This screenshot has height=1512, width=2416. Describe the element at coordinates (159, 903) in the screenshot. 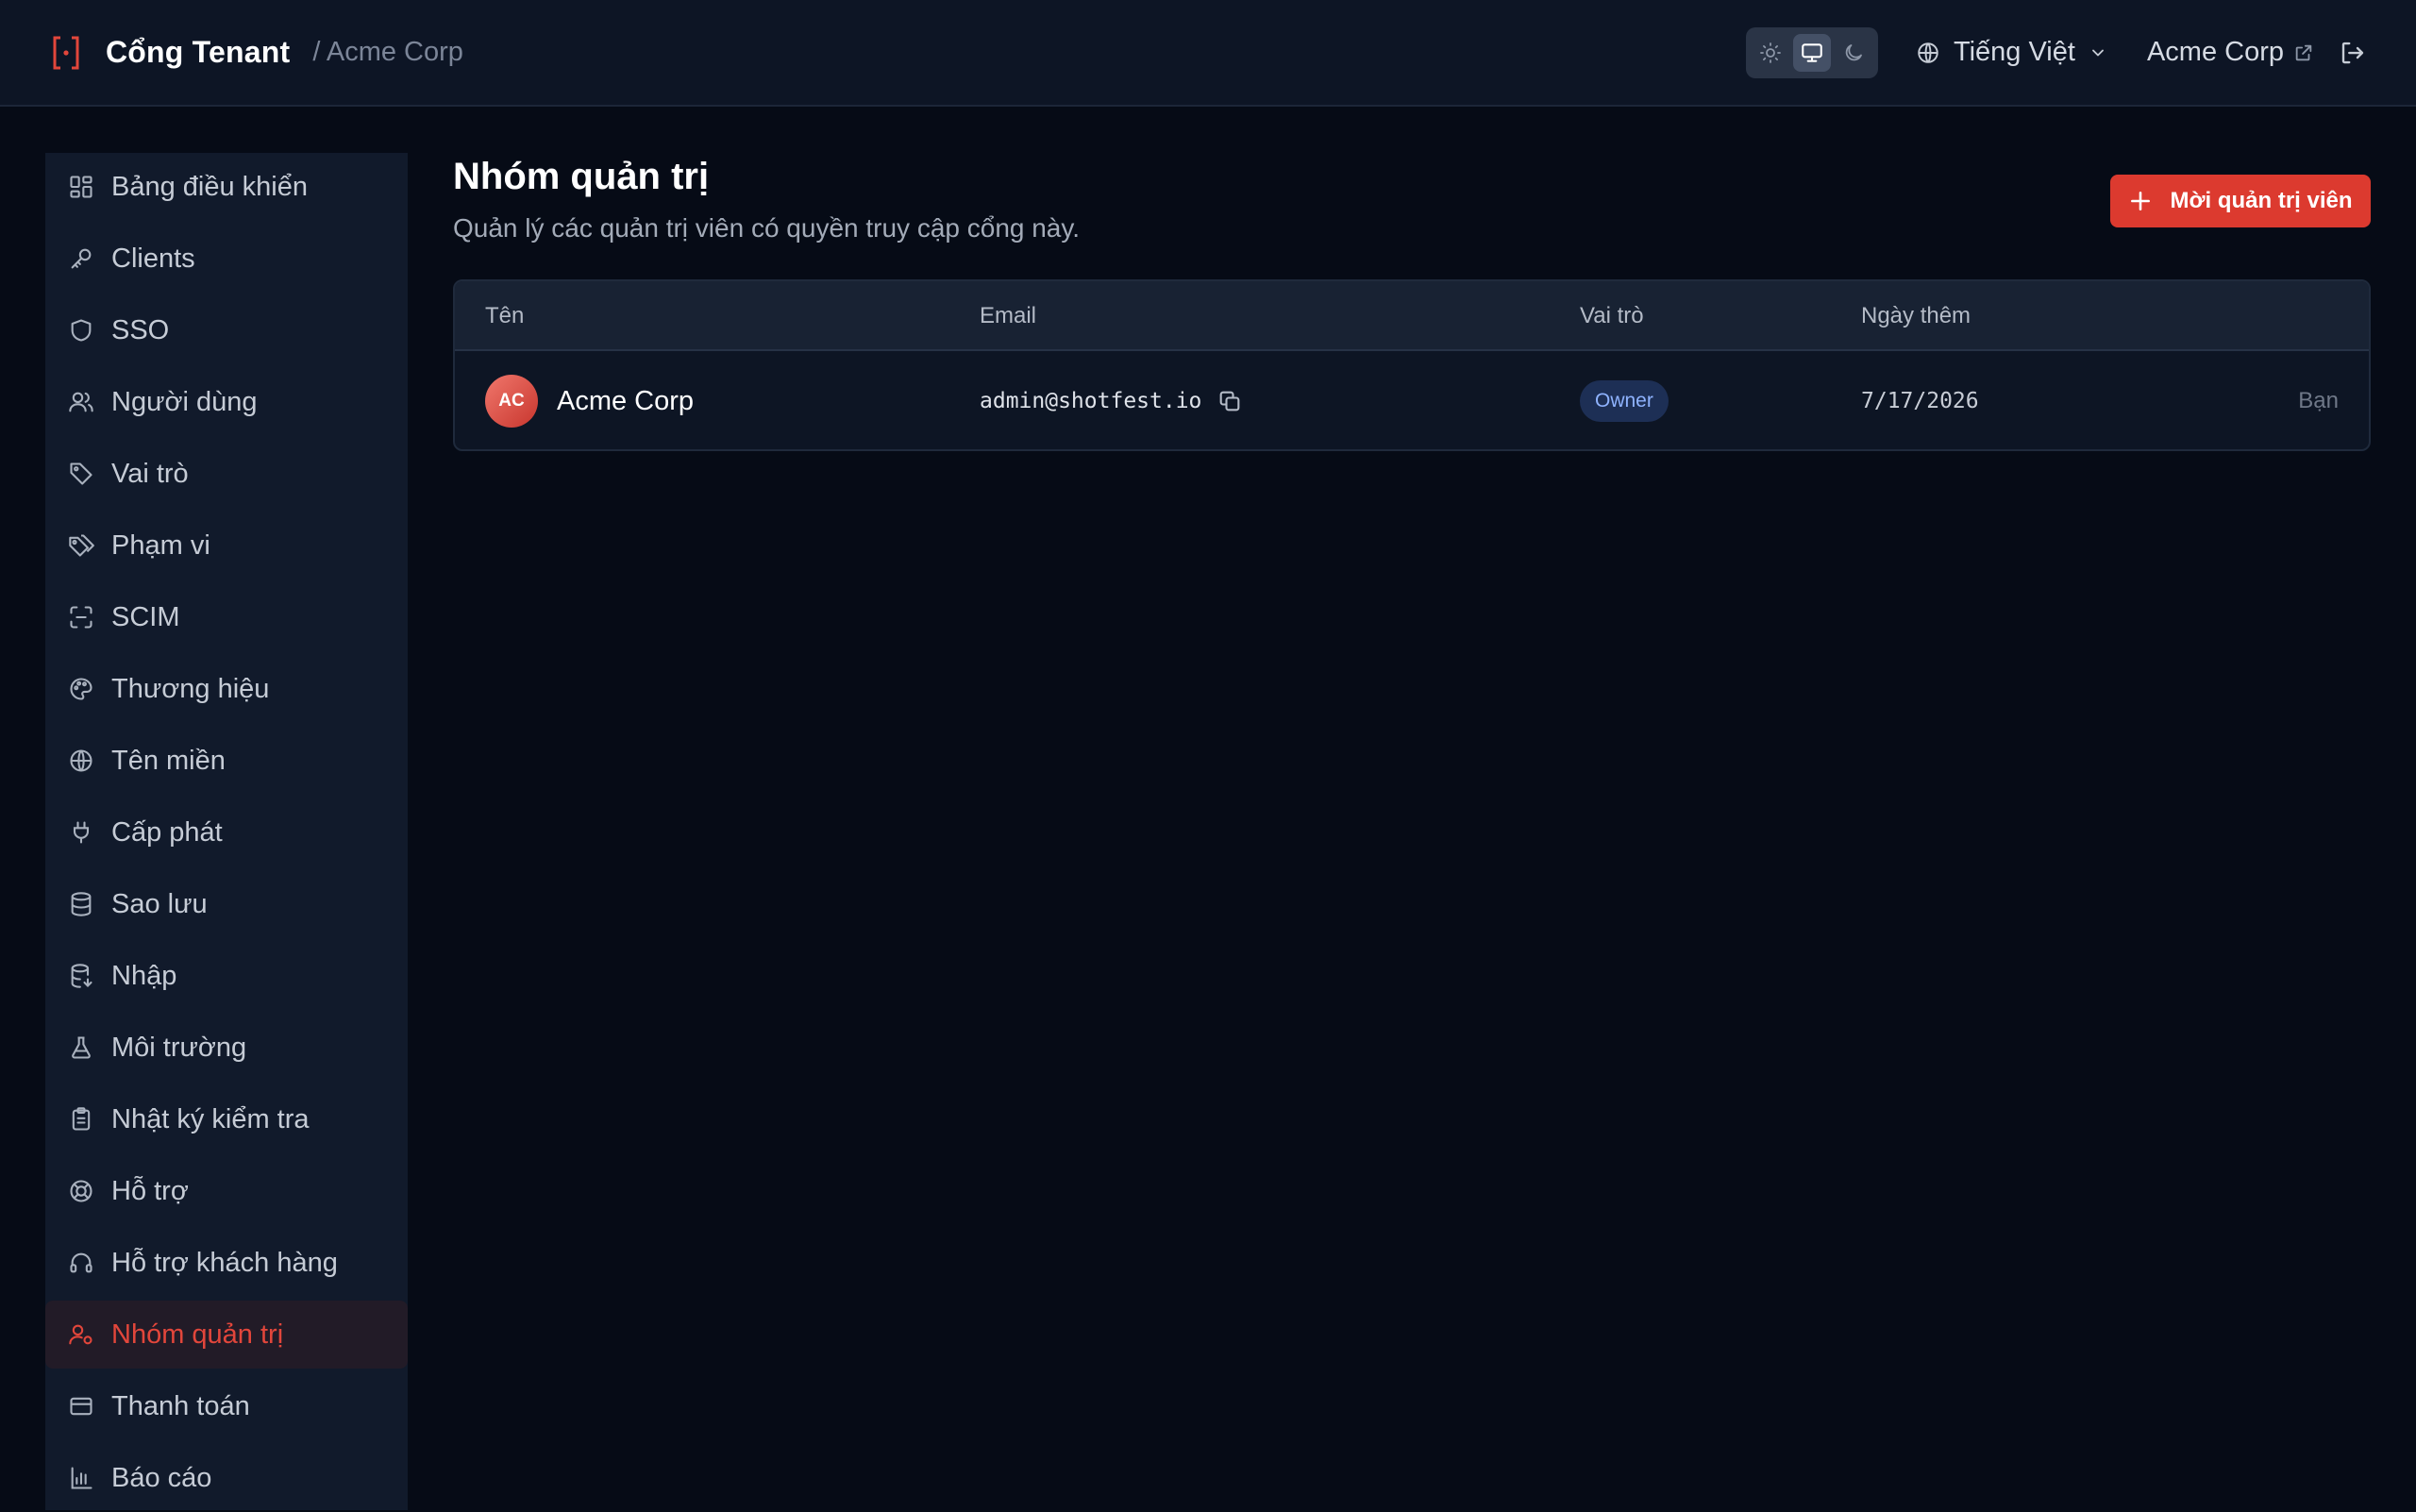

I see `sidebar-item-label: Sao lưu` at that location.